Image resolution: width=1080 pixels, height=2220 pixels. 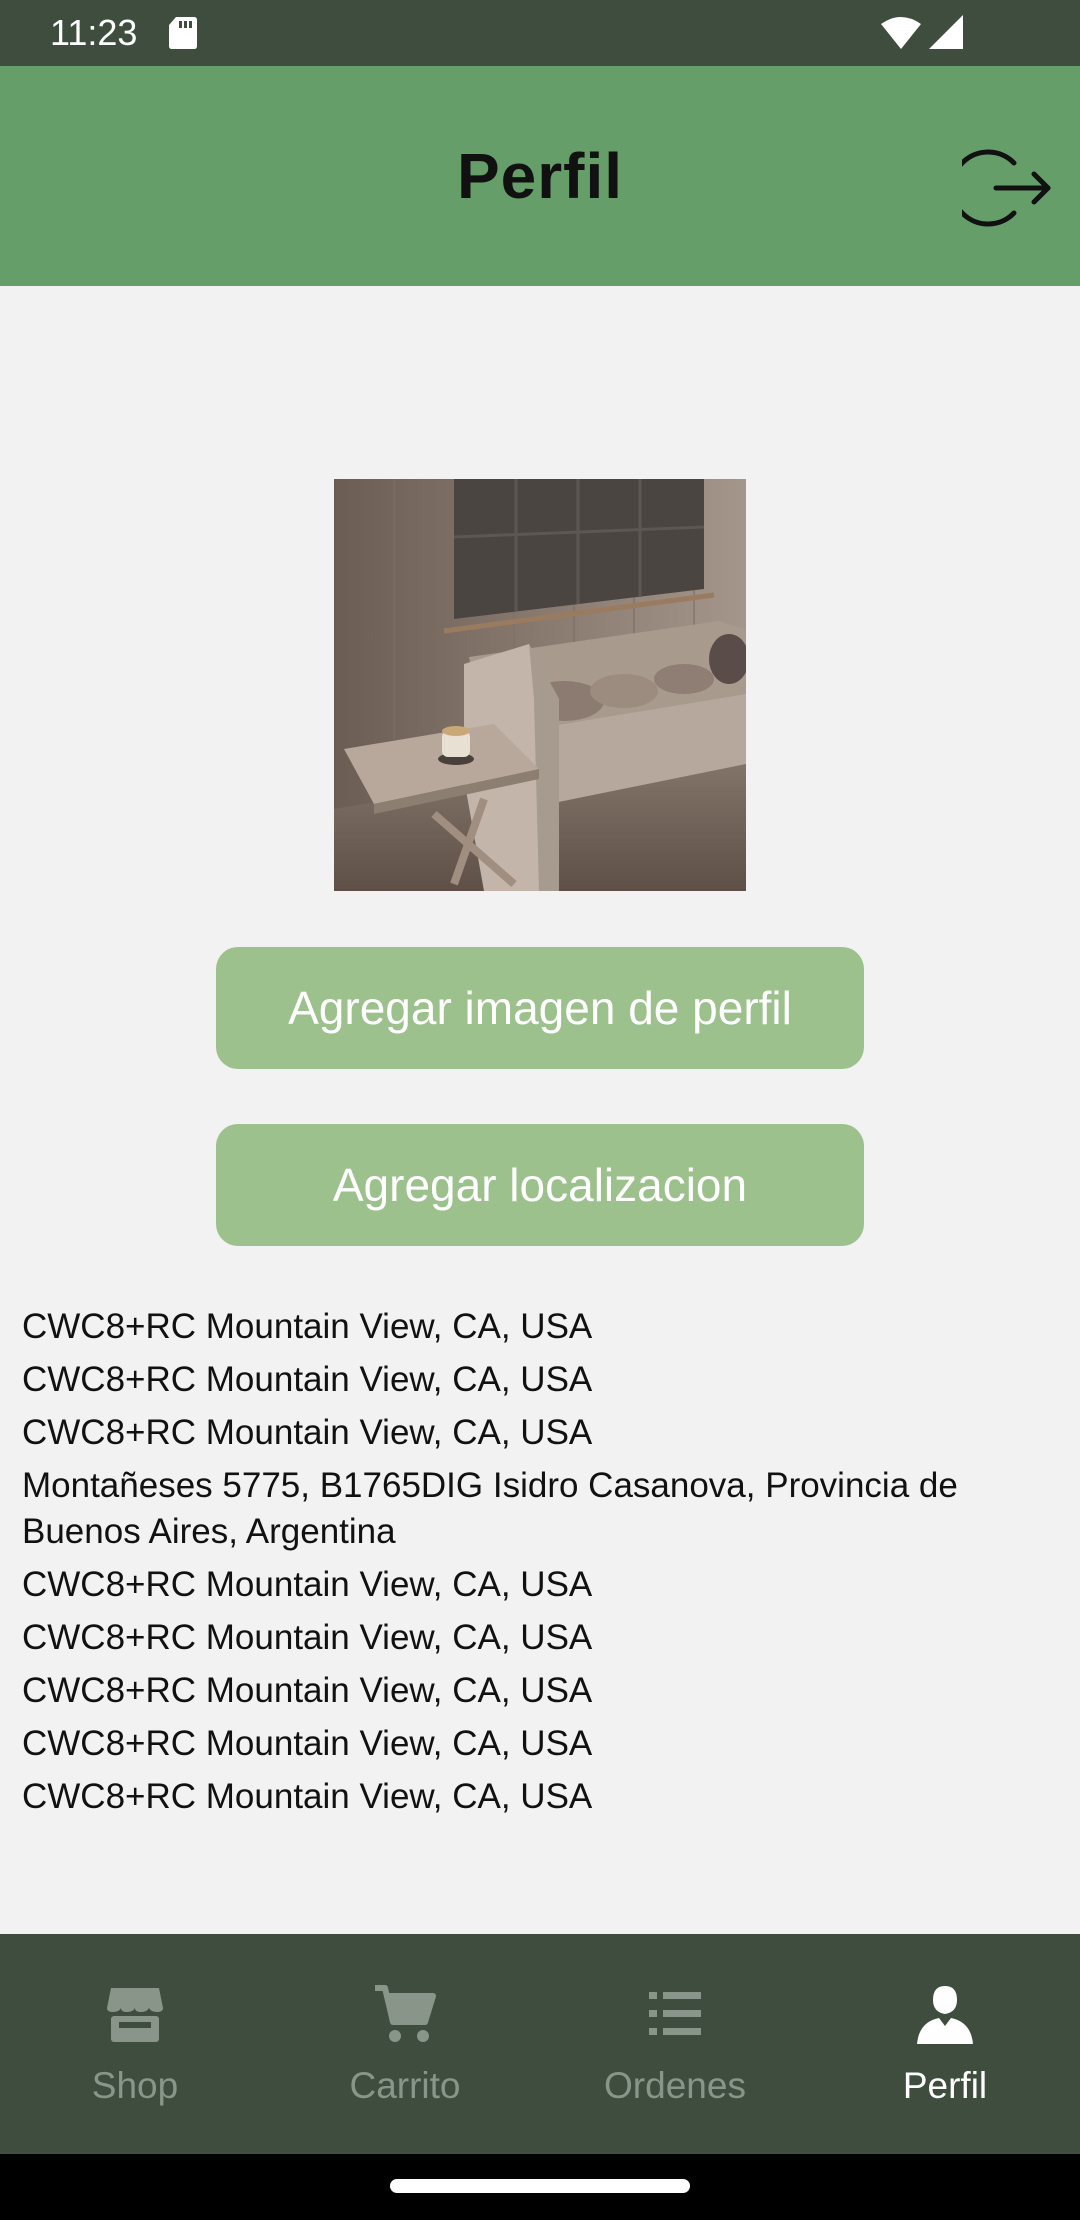 I want to click on nav-item-shop: Shop, so click(x=135, y=2044).